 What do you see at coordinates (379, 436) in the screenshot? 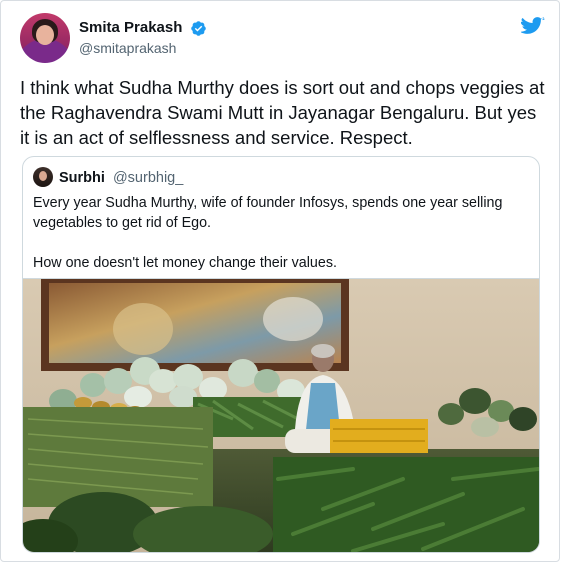
I see `photo-yellow-crate` at bounding box center [379, 436].